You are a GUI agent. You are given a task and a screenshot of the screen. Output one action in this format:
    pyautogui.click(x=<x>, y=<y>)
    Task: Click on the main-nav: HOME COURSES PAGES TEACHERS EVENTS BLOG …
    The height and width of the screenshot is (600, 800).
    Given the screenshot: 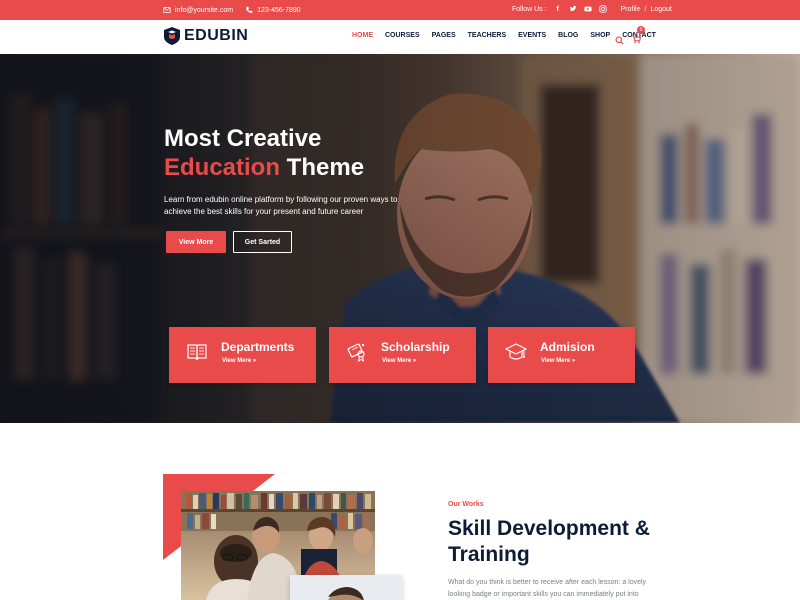 What is the action you would take?
    pyautogui.click(x=504, y=35)
    